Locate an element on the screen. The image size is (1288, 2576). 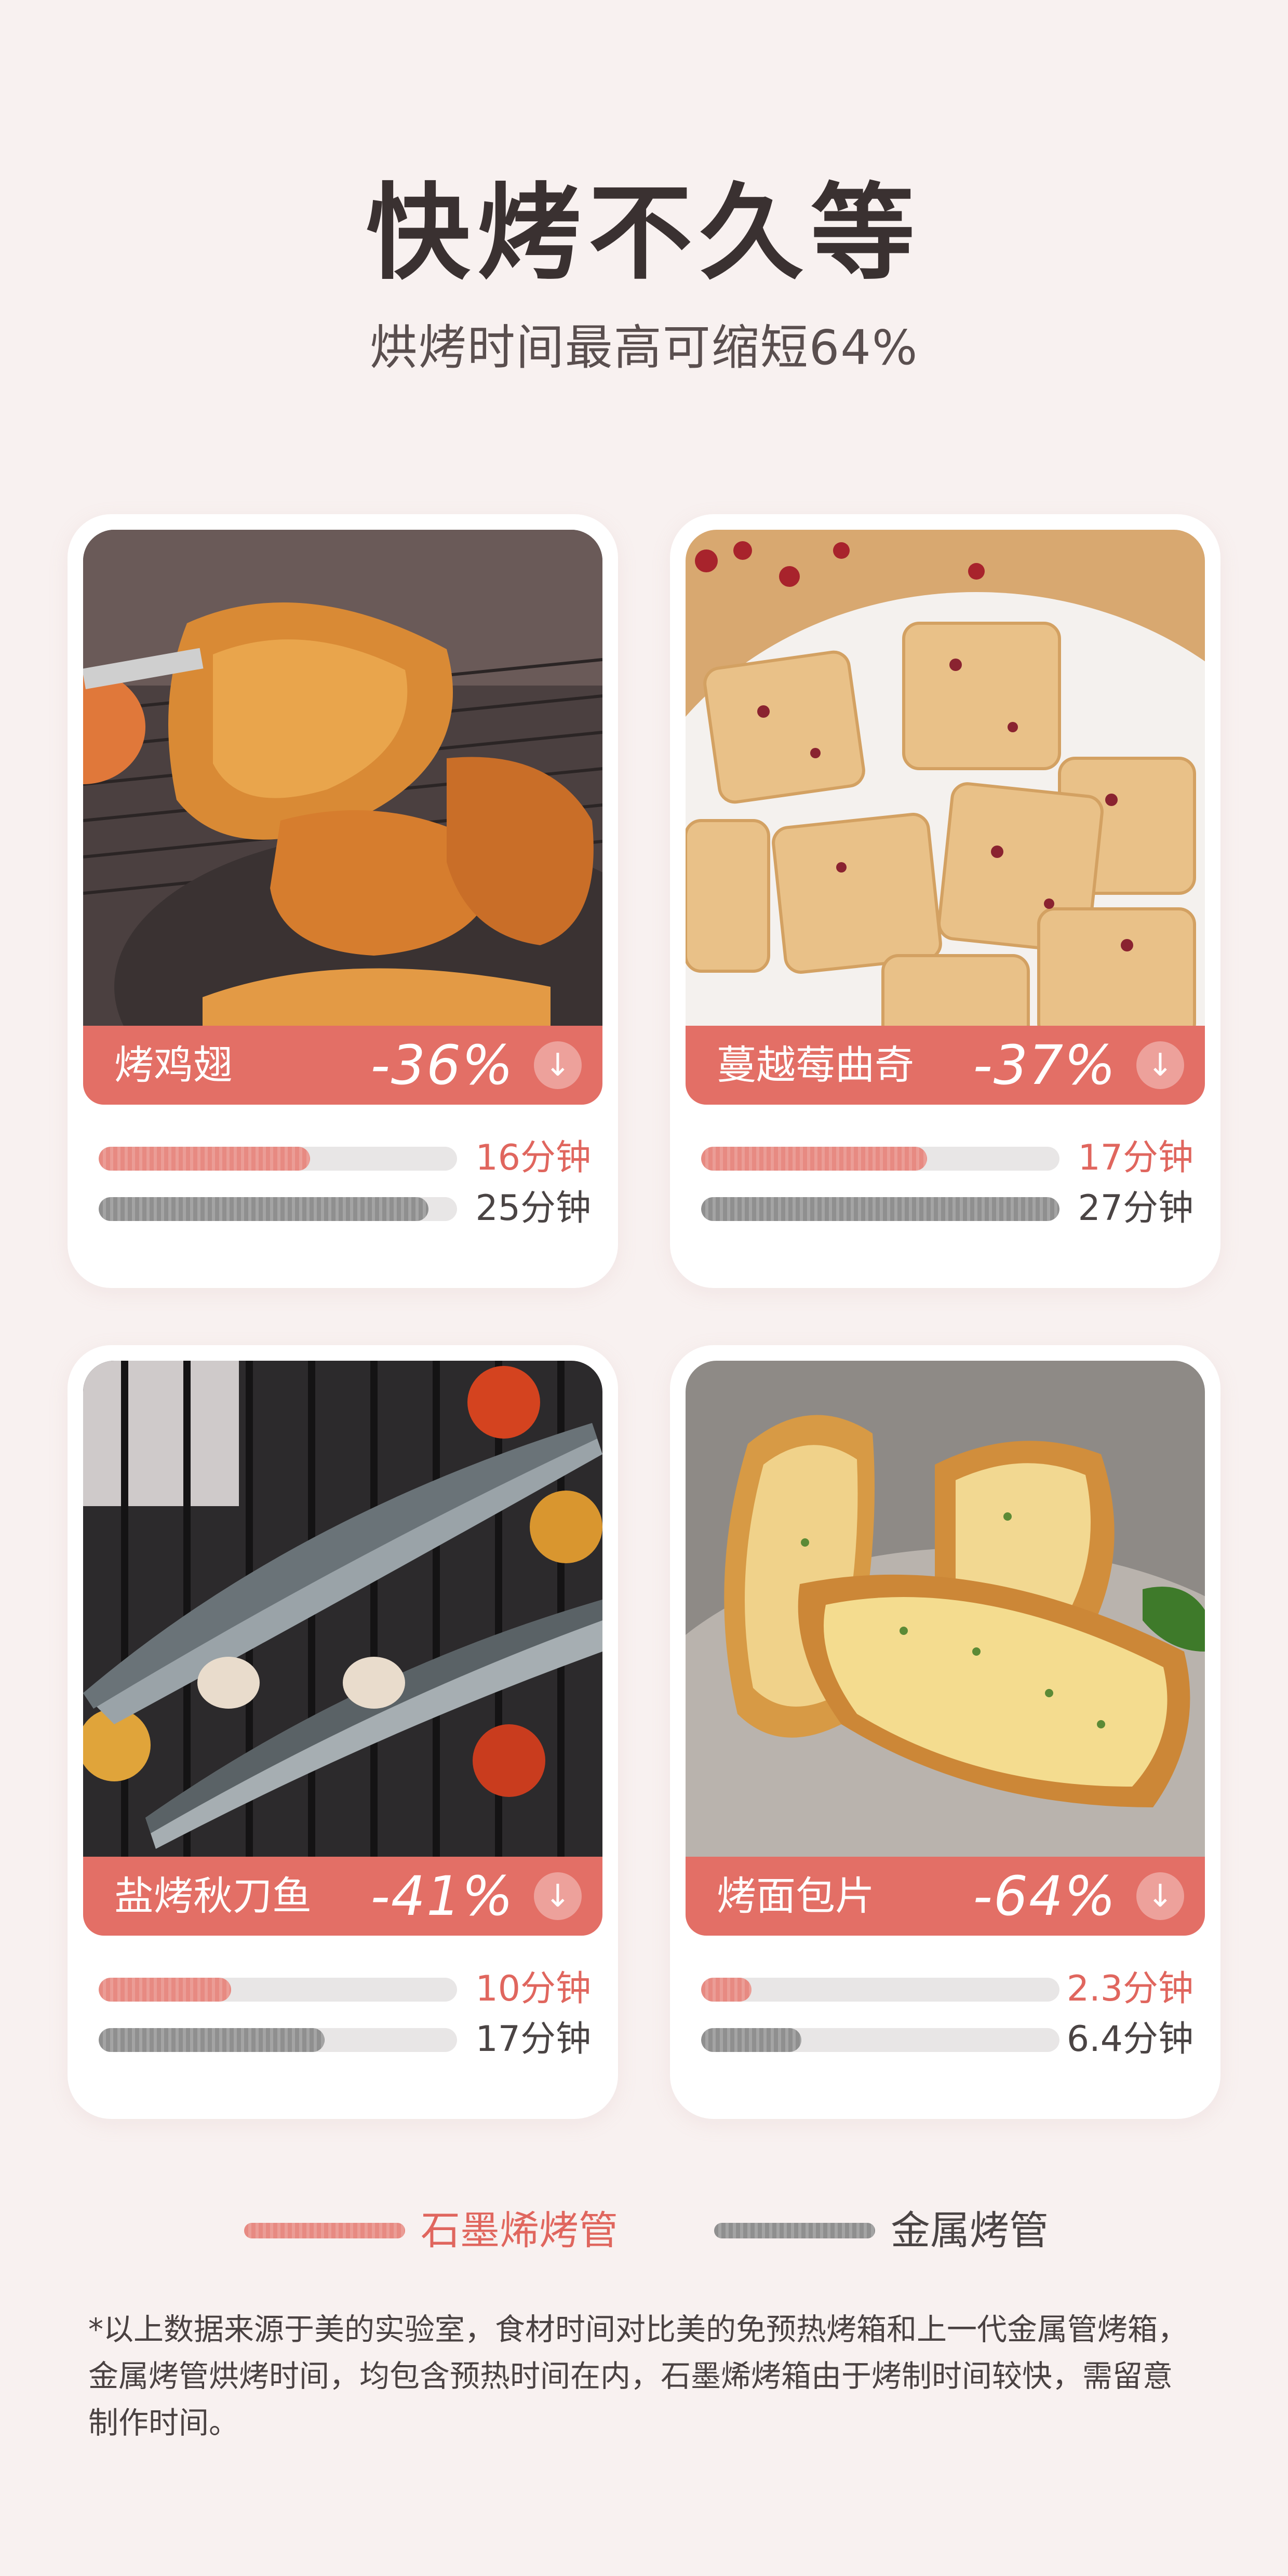
metal-time: 17分钟 is located at coordinates (533, 2040).